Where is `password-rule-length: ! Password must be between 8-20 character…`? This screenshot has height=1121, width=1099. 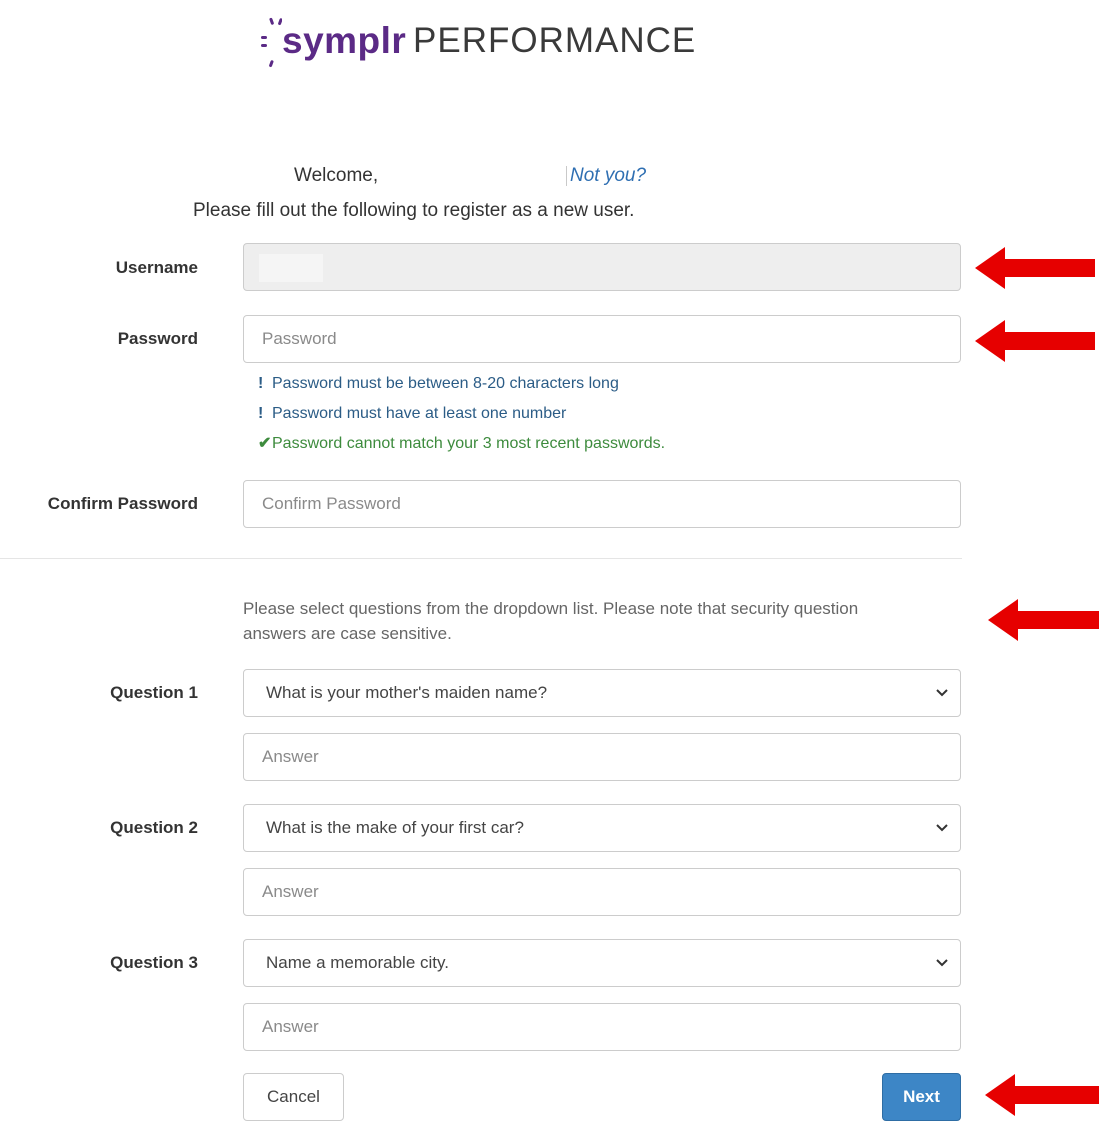
password-rule-length: ! Password must be between 8-20 character… is located at coordinates (438, 384).